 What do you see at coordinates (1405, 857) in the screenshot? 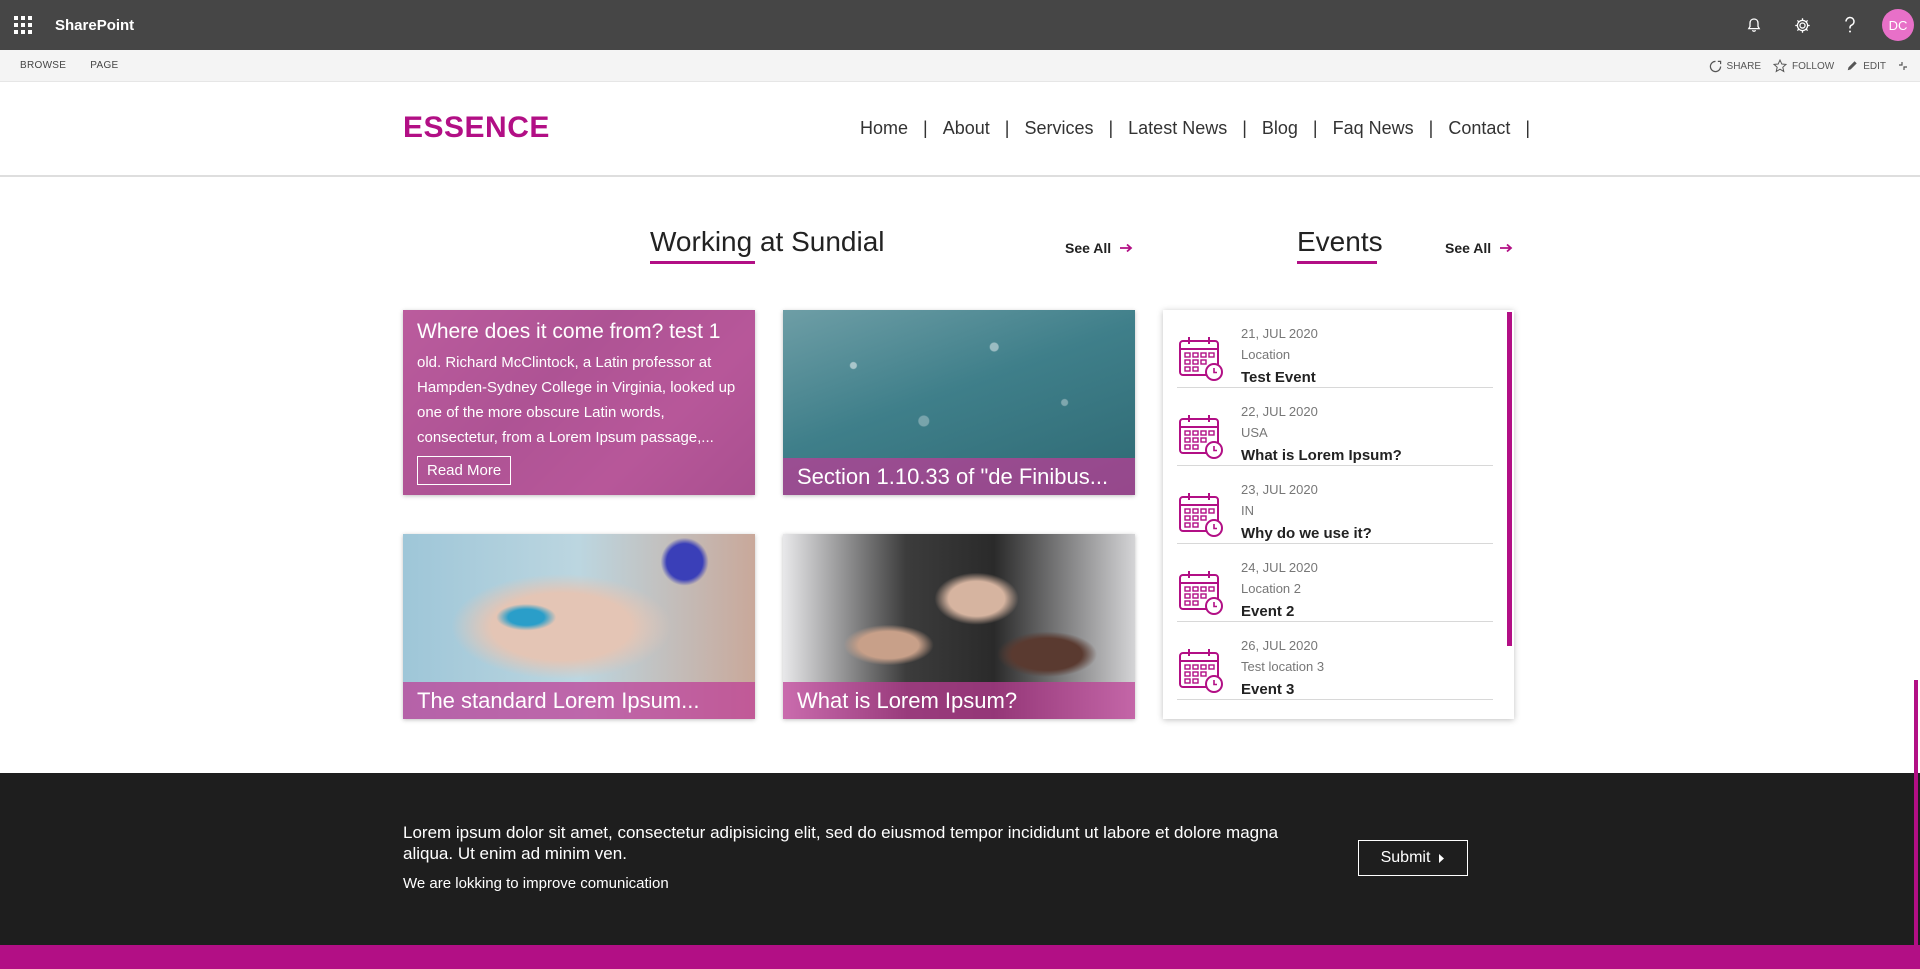
I see `submit-label: Submit` at bounding box center [1405, 857].